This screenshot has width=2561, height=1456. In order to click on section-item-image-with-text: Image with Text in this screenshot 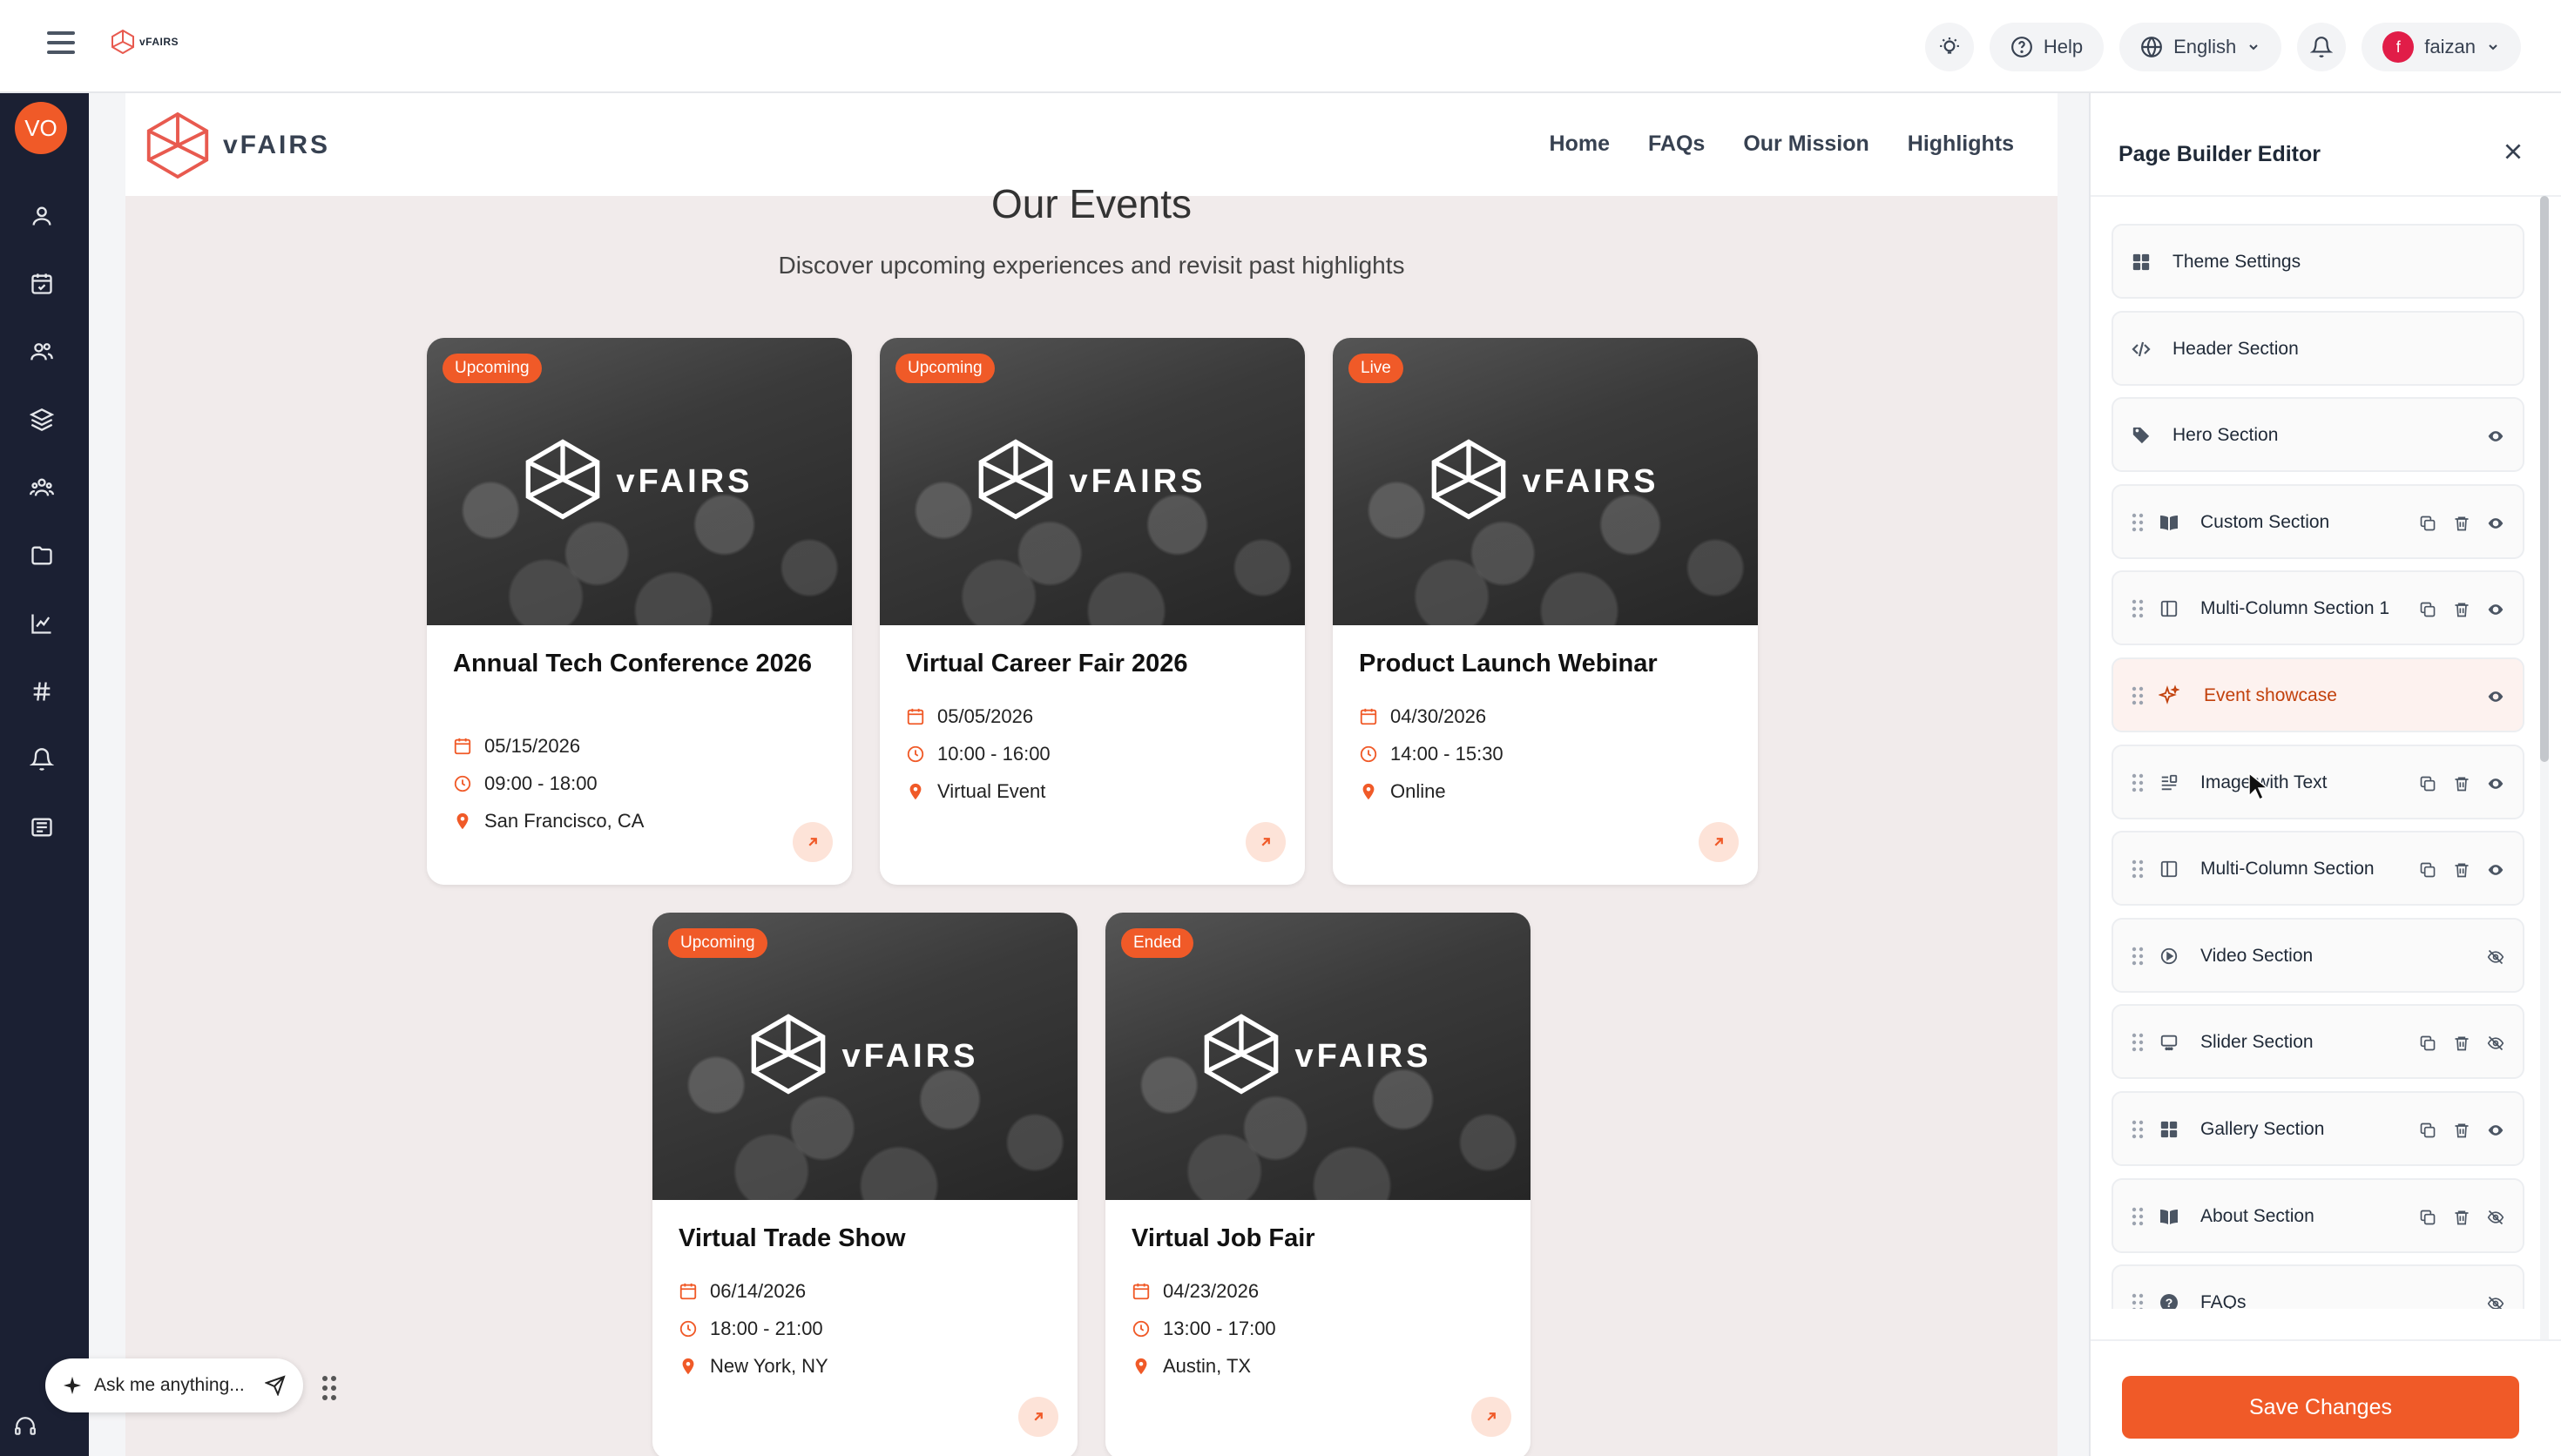, I will do `click(2318, 781)`.